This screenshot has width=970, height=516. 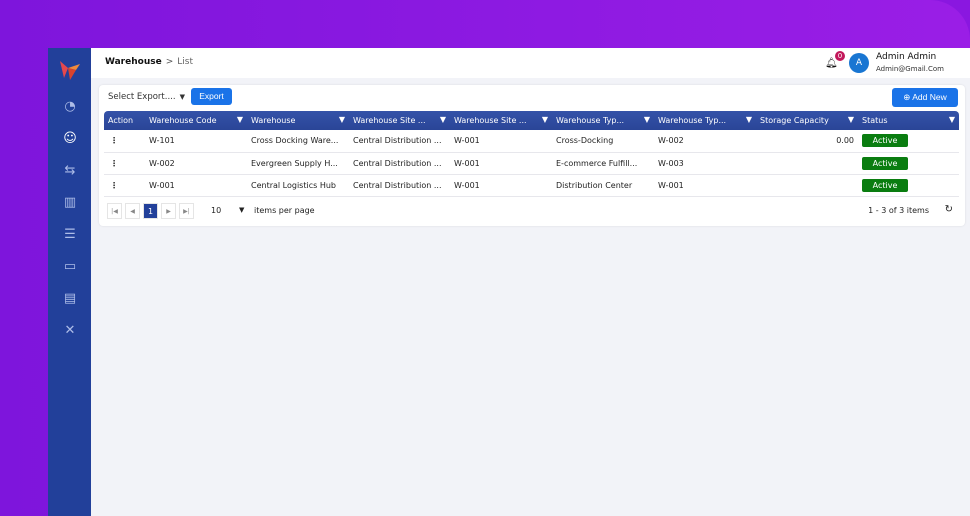 What do you see at coordinates (169, 62) in the screenshot?
I see `chevron-right-icon: >` at bounding box center [169, 62].